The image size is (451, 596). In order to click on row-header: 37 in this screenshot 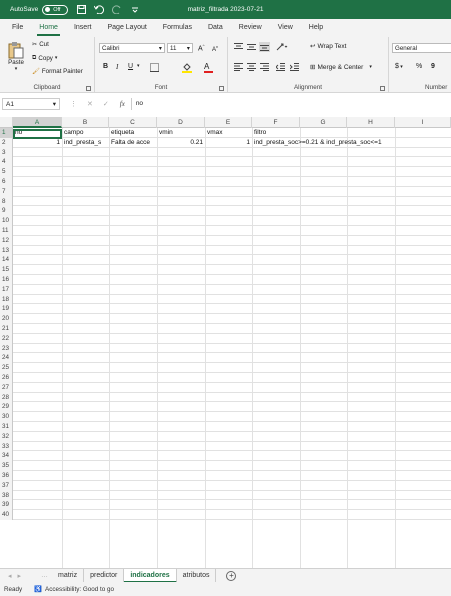, I will do `click(6, 485)`.